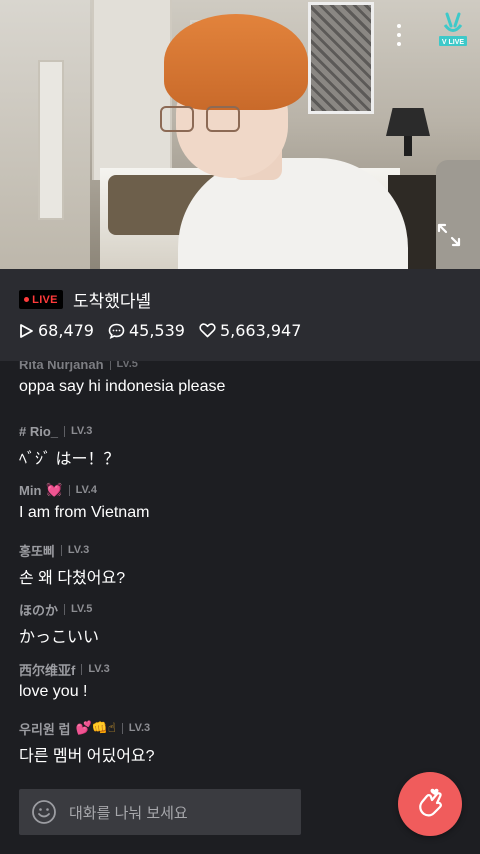 Image resolution: width=480 pixels, height=854 pixels. What do you see at coordinates (84, 501) in the screenshot?
I see `chat-message: Min 💓 LV.4 I am from Vietnam` at bounding box center [84, 501].